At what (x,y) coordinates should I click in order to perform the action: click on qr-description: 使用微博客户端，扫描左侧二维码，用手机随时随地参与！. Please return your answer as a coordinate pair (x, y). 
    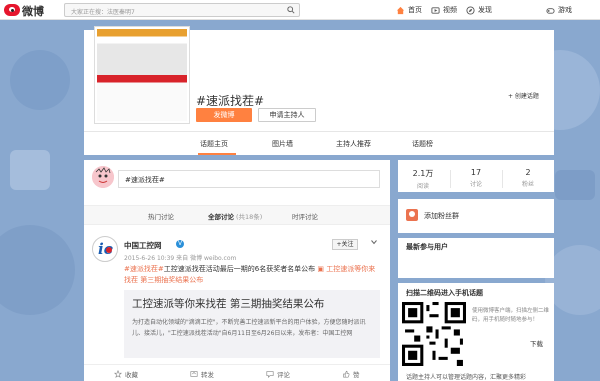
    Looking at the image, I should click on (511, 315).